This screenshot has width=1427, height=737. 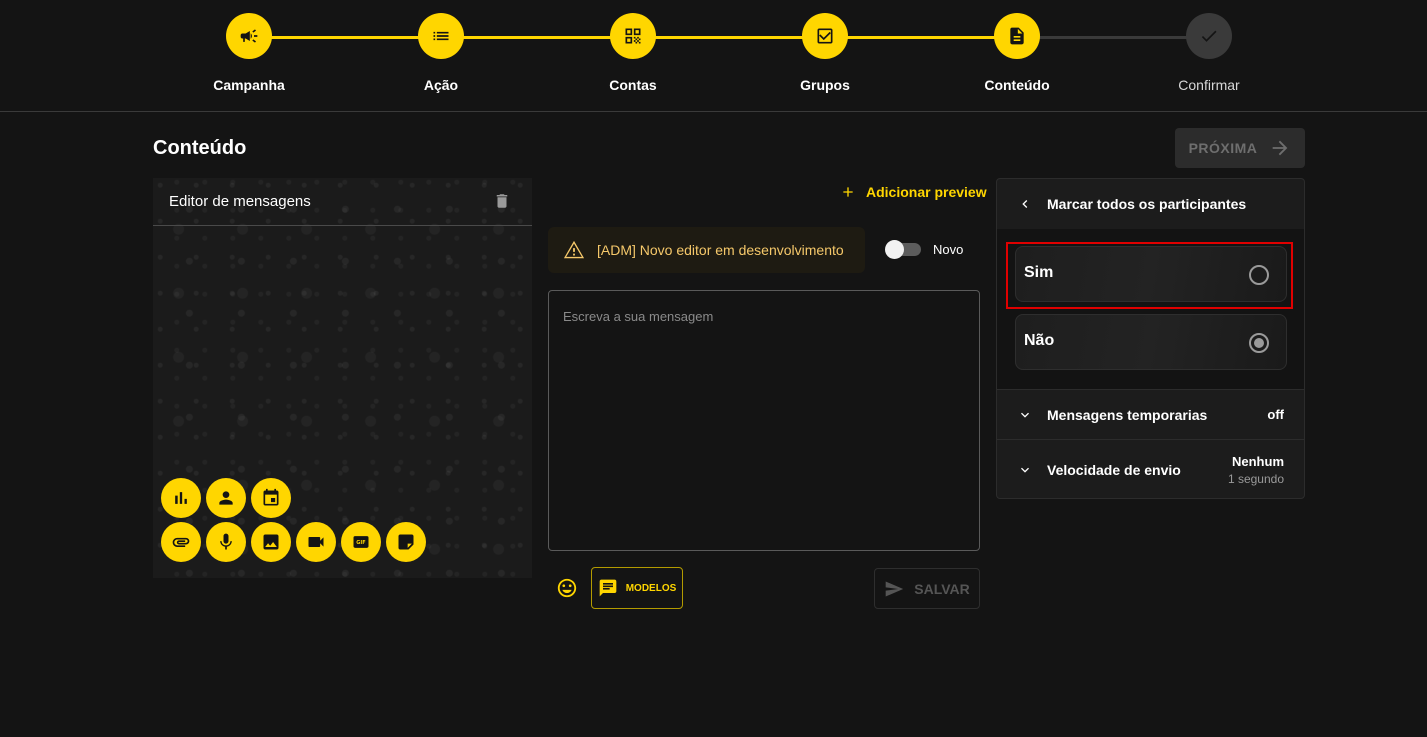 What do you see at coordinates (200, 148) in the screenshot?
I see `page-title: Conteúdo` at bounding box center [200, 148].